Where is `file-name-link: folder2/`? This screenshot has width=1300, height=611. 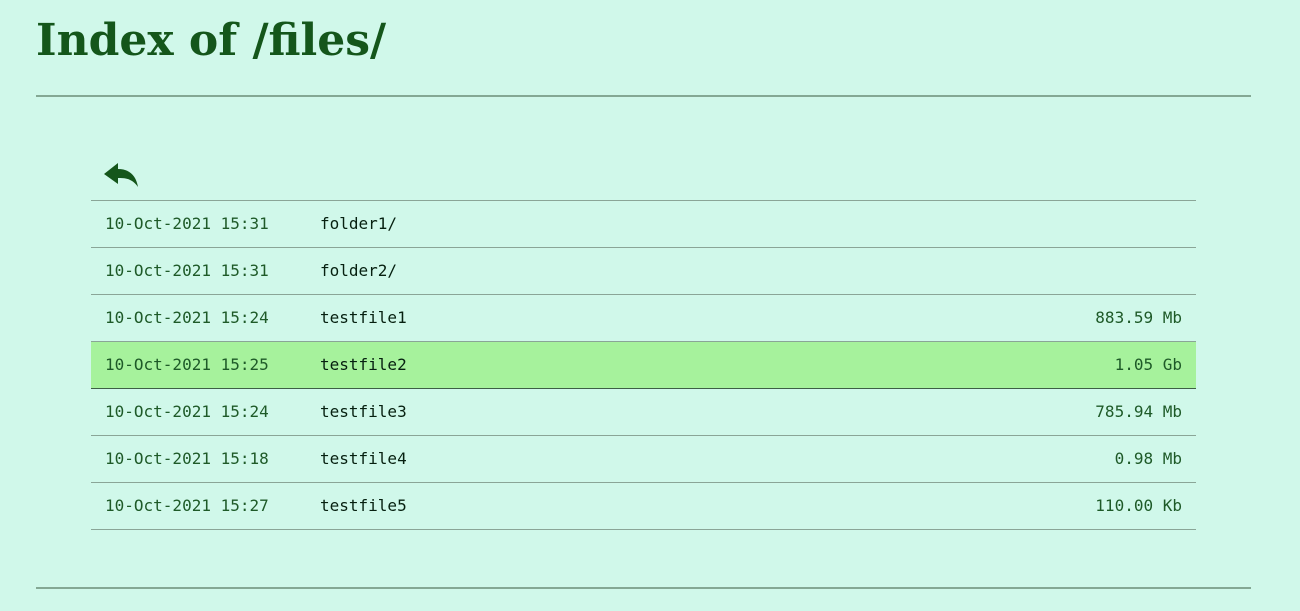 file-name-link: folder2/ is located at coordinates (358, 271).